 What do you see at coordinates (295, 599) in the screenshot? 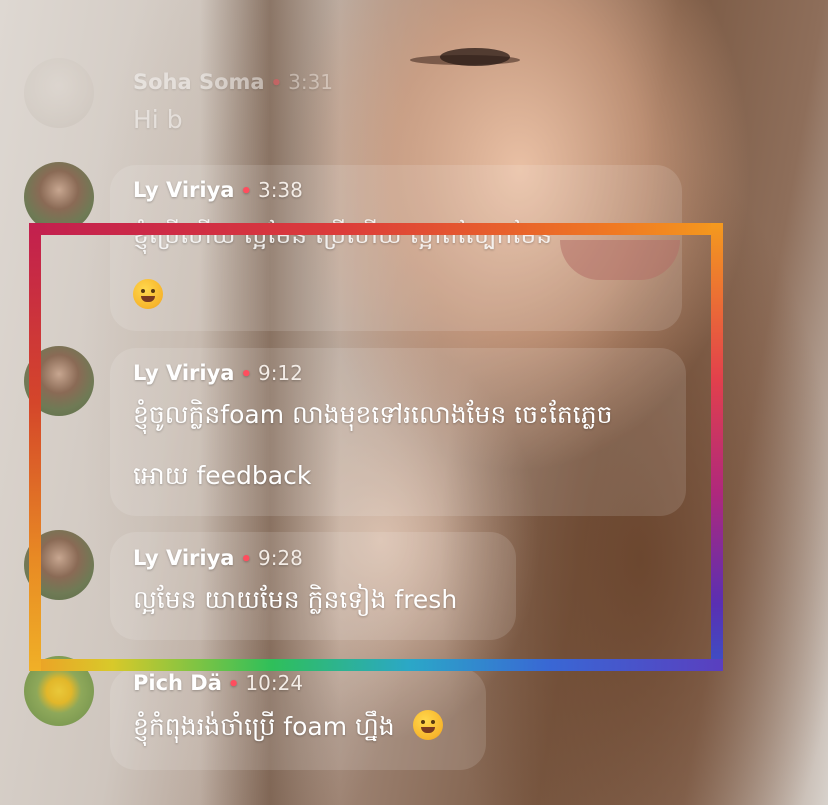
I see `comment-text: ល្អមែន យាយមែន ក្លិនទៀង fresh` at bounding box center [295, 599].